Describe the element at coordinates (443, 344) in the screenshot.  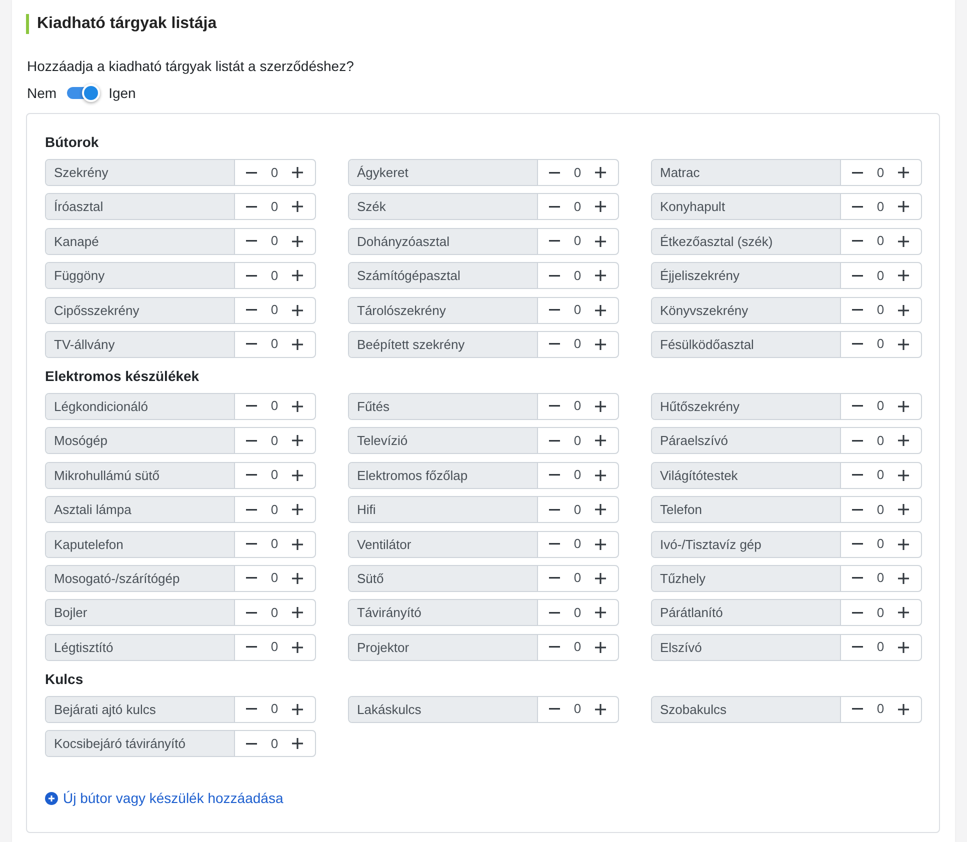
I see `item-label: Beépített szekrény` at that location.